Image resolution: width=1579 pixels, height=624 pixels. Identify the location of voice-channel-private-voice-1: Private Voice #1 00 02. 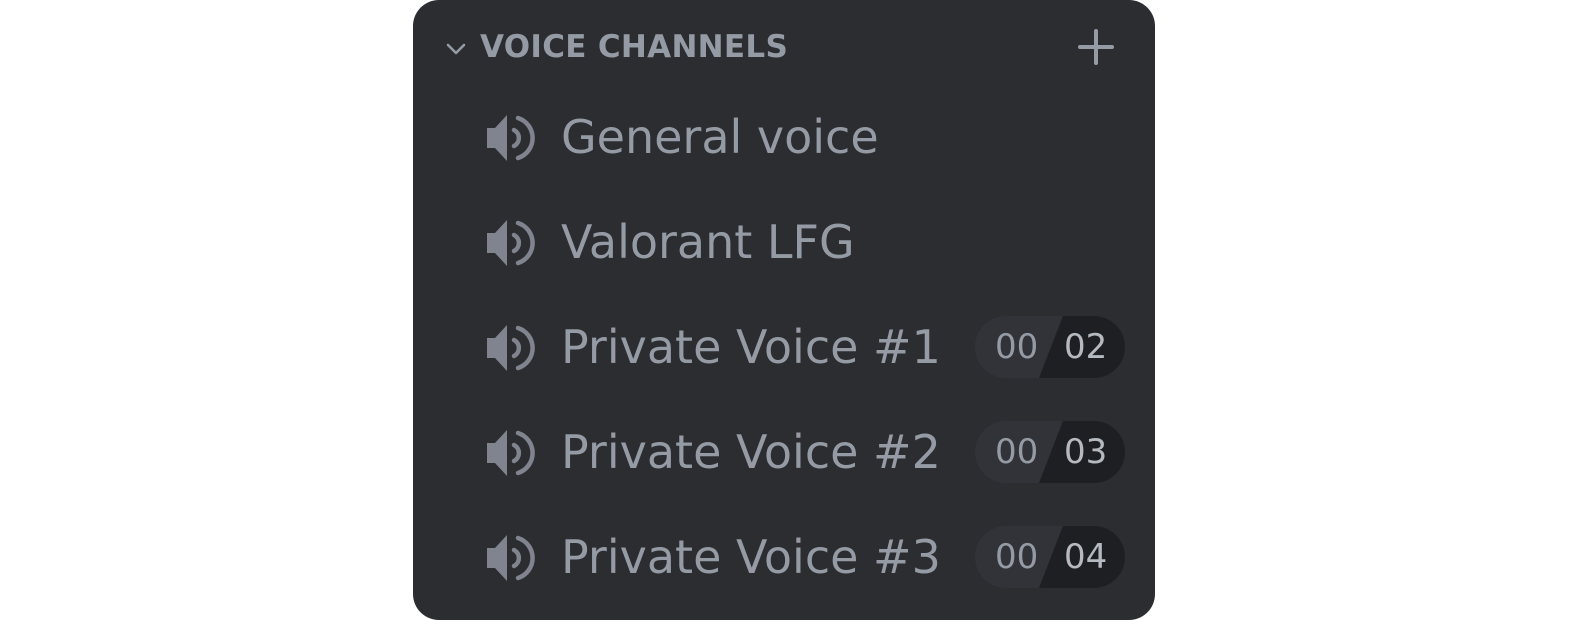
(803, 347).